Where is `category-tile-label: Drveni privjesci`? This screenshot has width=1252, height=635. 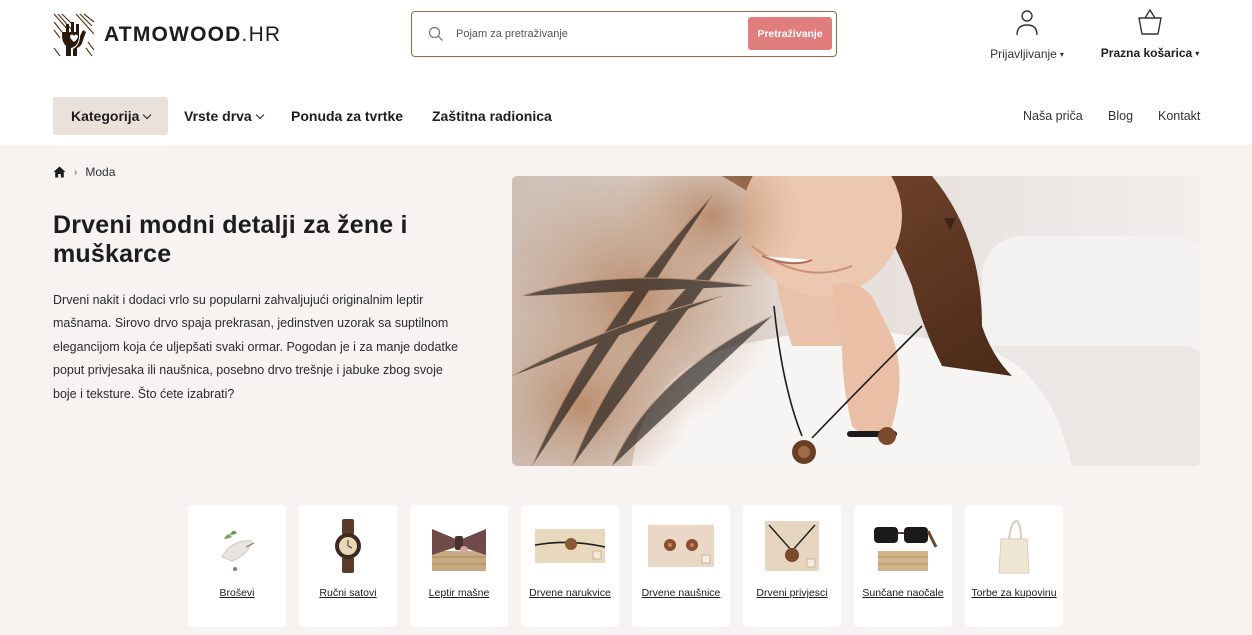 category-tile-label: Drveni privjesci is located at coordinates (792, 593).